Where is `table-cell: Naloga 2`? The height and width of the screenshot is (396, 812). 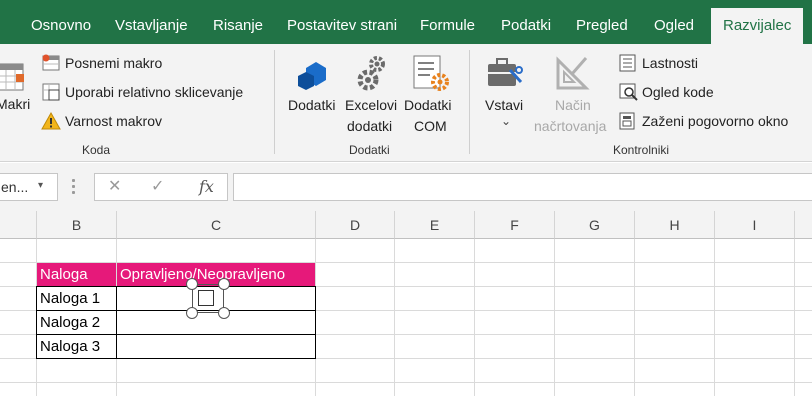
table-cell: Naloga 2 is located at coordinates (76, 323).